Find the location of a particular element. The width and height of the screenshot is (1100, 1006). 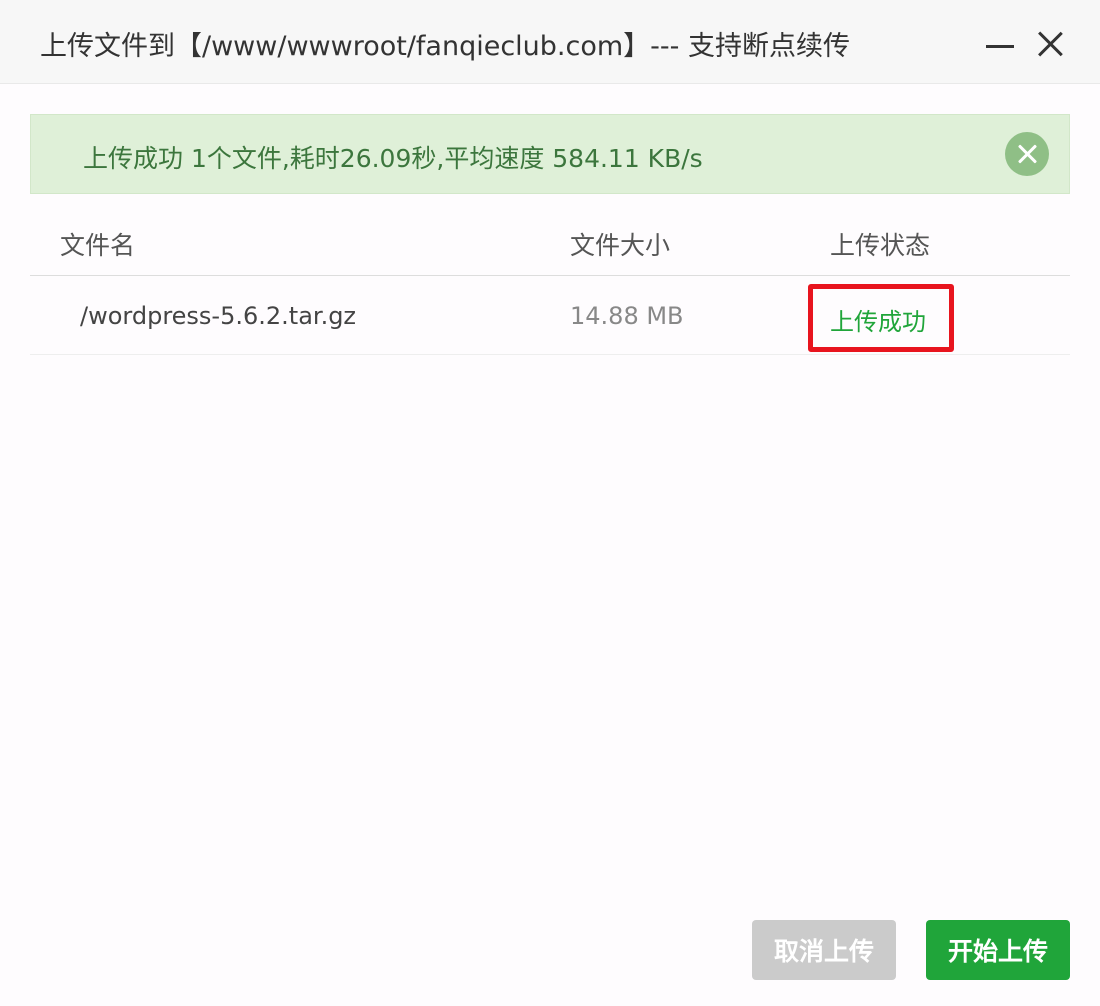

file-name: /wordpress-5.6.2.tar.gz is located at coordinates (218, 316).